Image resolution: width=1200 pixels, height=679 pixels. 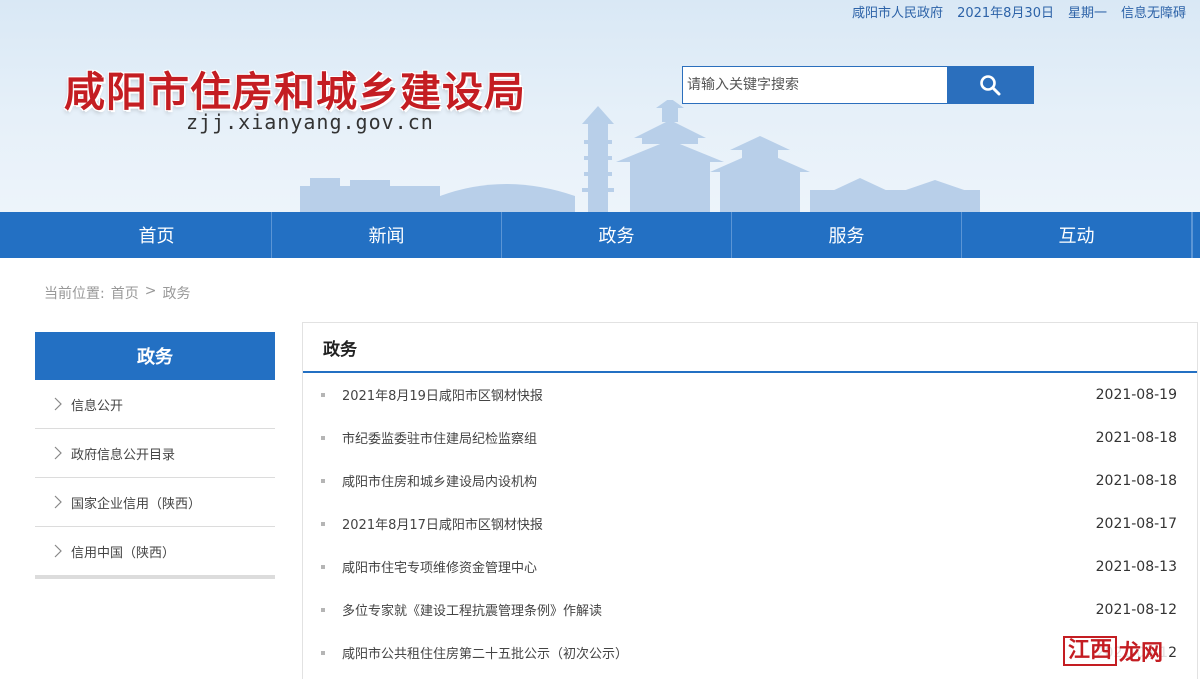 What do you see at coordinates (815, 85) in the screenshot?
I see `search-input` at bounding box center [815, 85].